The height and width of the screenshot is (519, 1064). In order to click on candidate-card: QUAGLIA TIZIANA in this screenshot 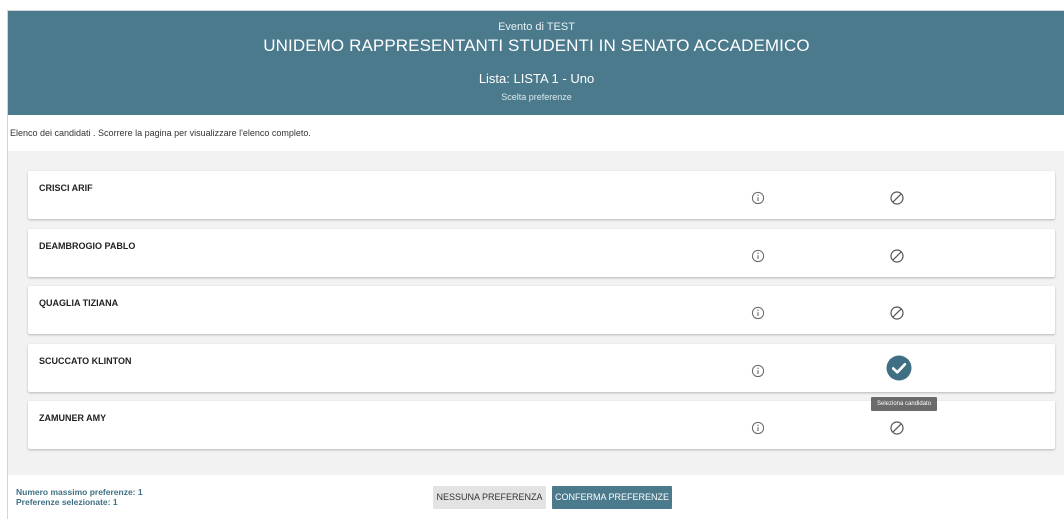, I will do `click(541, 310)`.